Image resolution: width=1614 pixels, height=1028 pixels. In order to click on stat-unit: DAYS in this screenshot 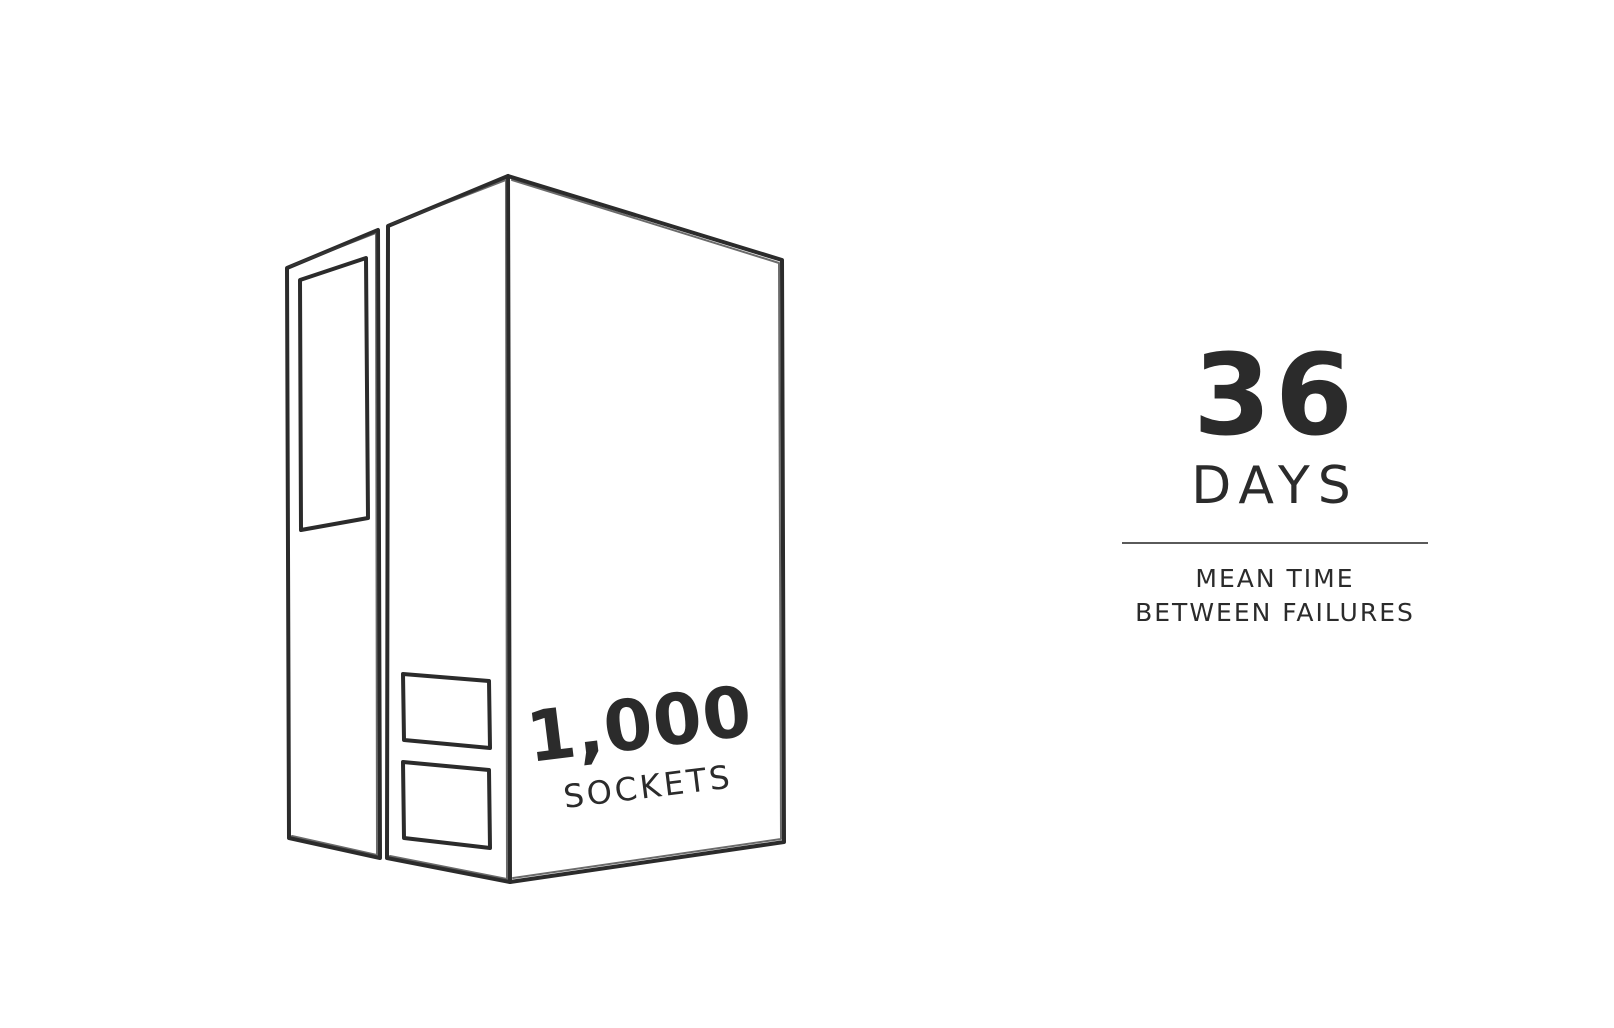, I will do `click(1275, 486)`.